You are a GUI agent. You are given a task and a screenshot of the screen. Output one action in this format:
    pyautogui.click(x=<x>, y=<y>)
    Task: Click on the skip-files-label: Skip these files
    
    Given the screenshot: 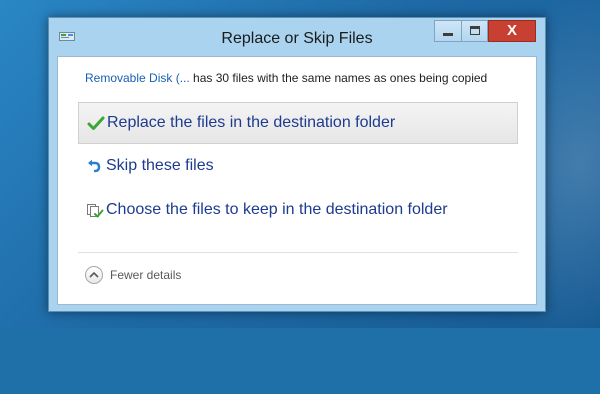 What is the action you would take?
    pyautogui.click(x=160, y=165)
    